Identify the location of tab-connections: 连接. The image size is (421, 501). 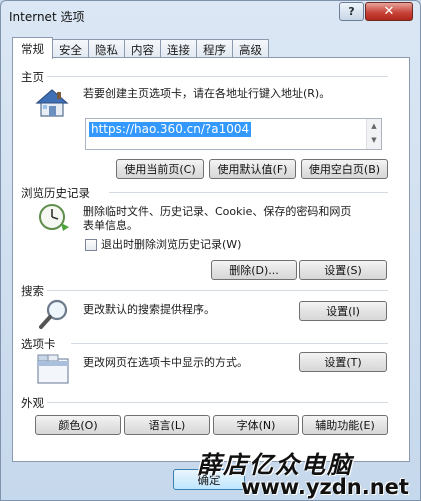
(178, 49).